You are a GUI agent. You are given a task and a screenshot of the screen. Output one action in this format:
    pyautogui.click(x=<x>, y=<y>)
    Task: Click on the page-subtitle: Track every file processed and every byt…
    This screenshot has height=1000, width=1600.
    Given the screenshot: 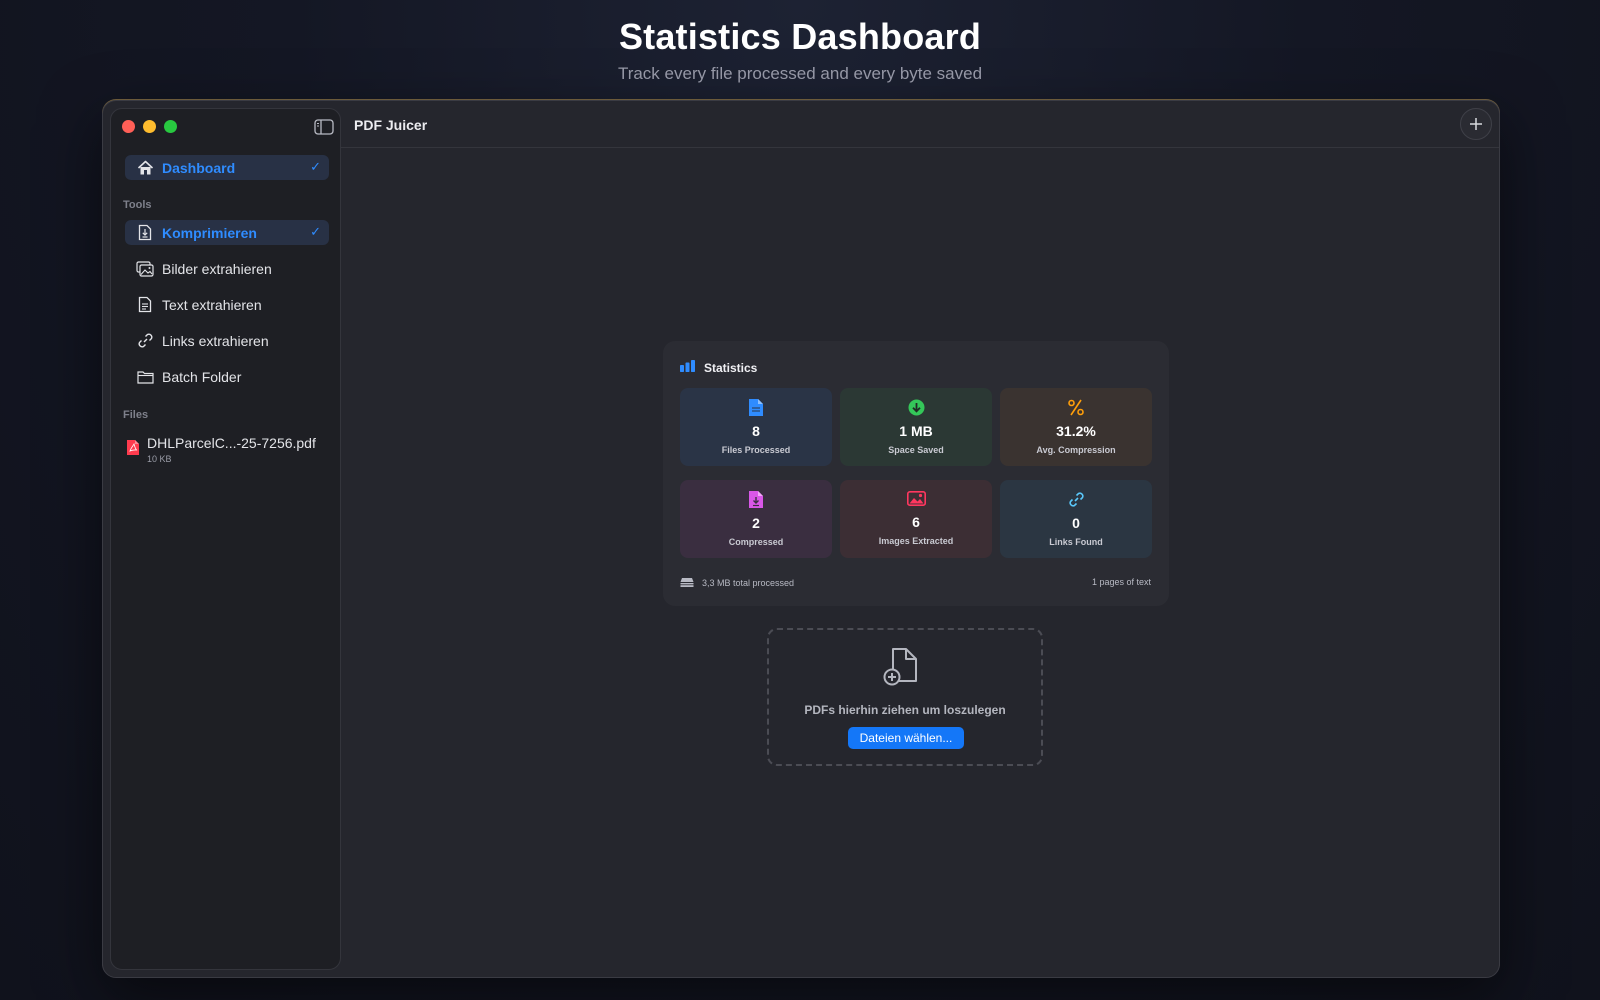 What is the action you would take?
    pyautogui.click(x=800, y=73)
    